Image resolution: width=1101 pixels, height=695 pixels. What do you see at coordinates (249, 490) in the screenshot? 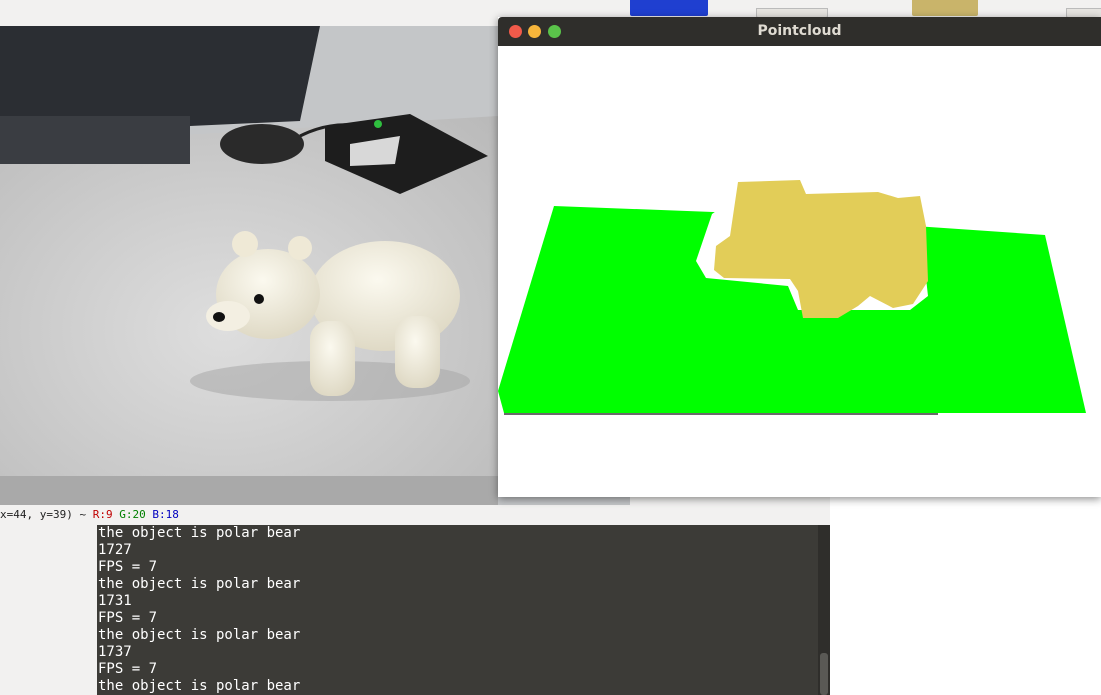
I see `desk-edge` at bounding box center [249, 490].